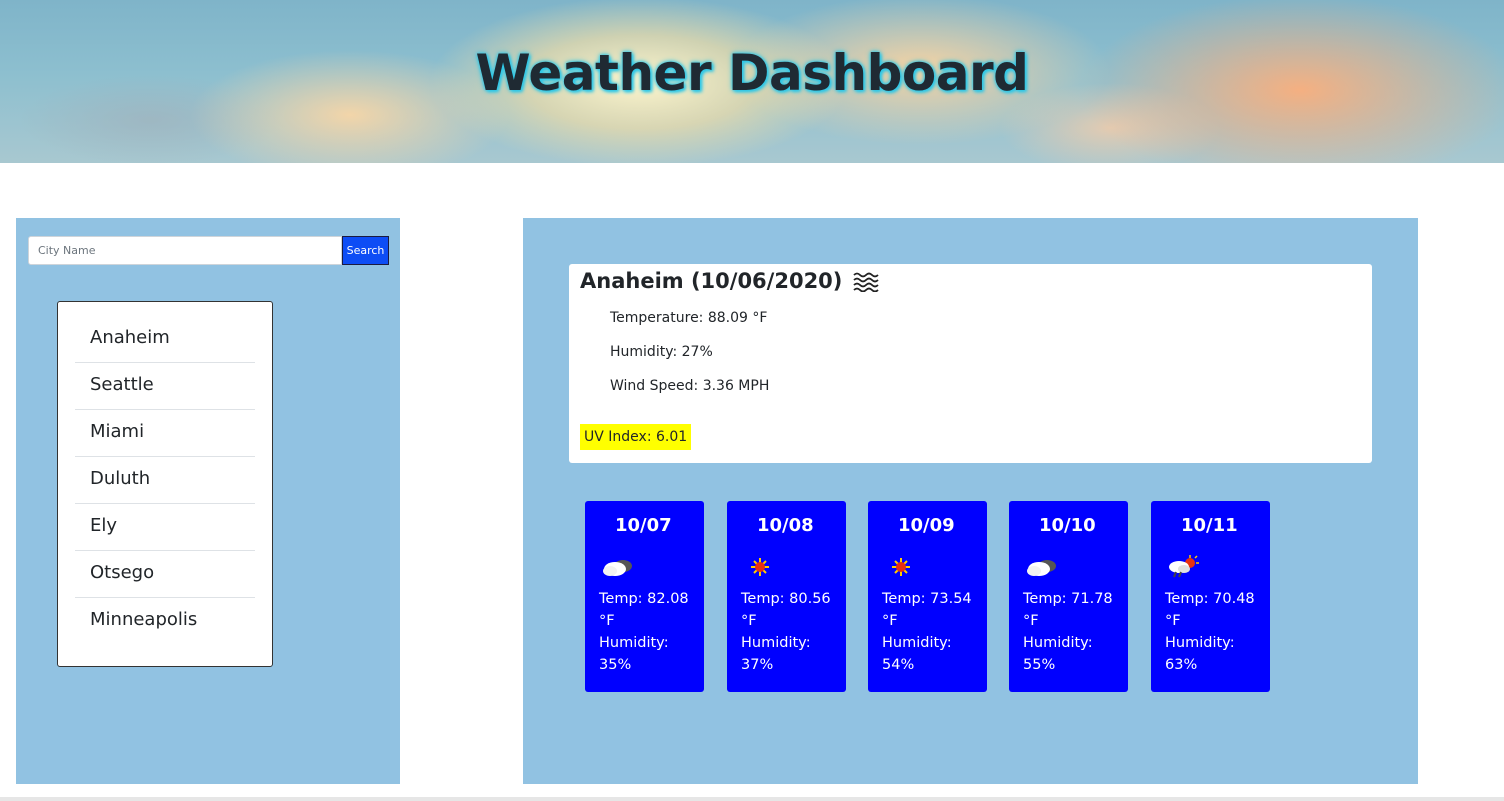  Describe the element at coordinates (643, 525) in the screenshot. I see `forecast-date: 10/07` at that location.